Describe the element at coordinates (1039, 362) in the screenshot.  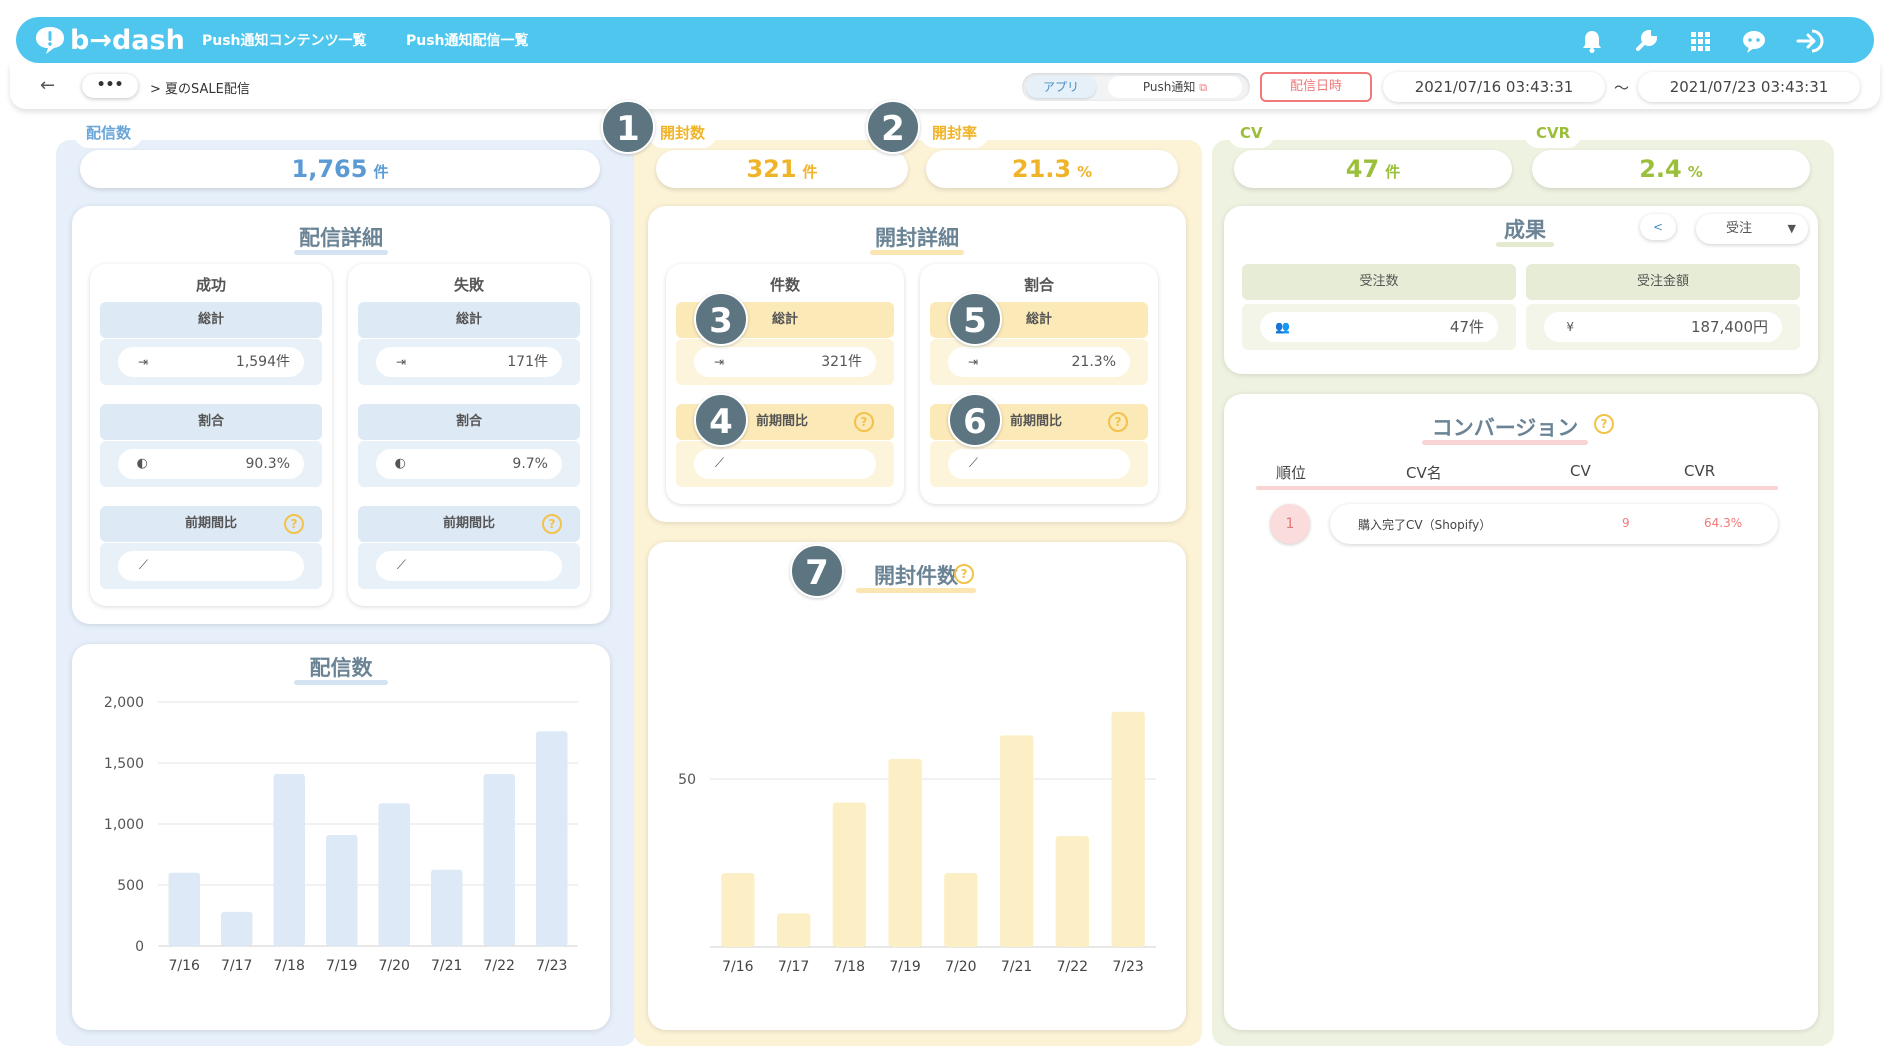
I see `open-ratio-total-row: ⇥ 21.3%` at that location.